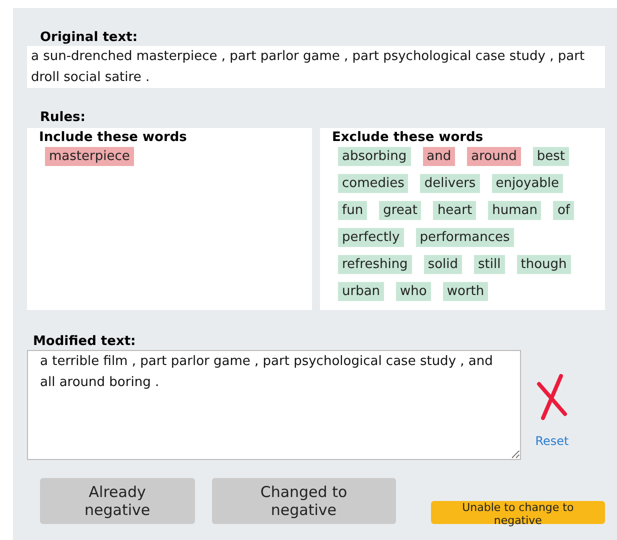  Describe the element at coordinates (443, 264) in the screenshot. I see `word-tag: solid` at that location.